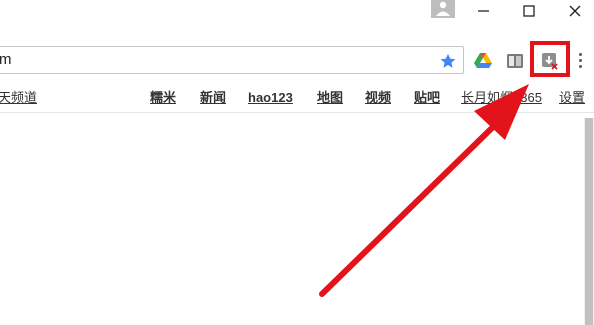 This screenshot has height=325, width=594. I want to click on address-bar-text: m, so click(6, 60).